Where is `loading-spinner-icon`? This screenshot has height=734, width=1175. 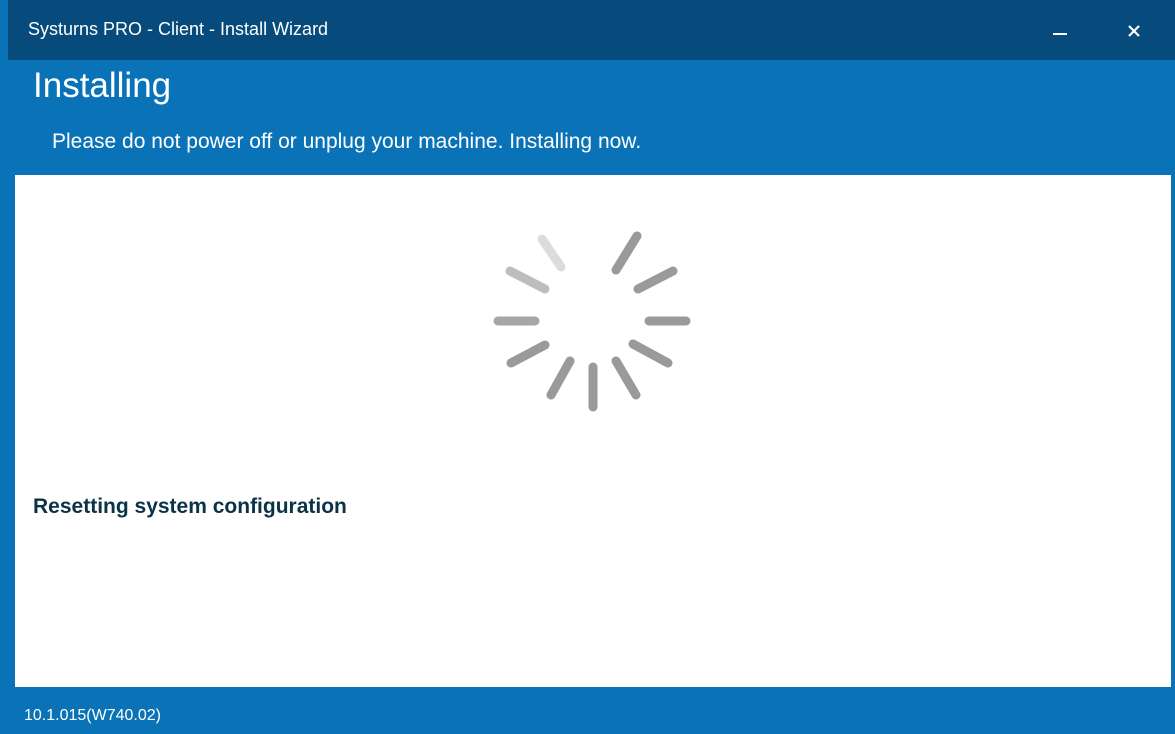 loading-spinner-icon is located at coordinates (592, 321).